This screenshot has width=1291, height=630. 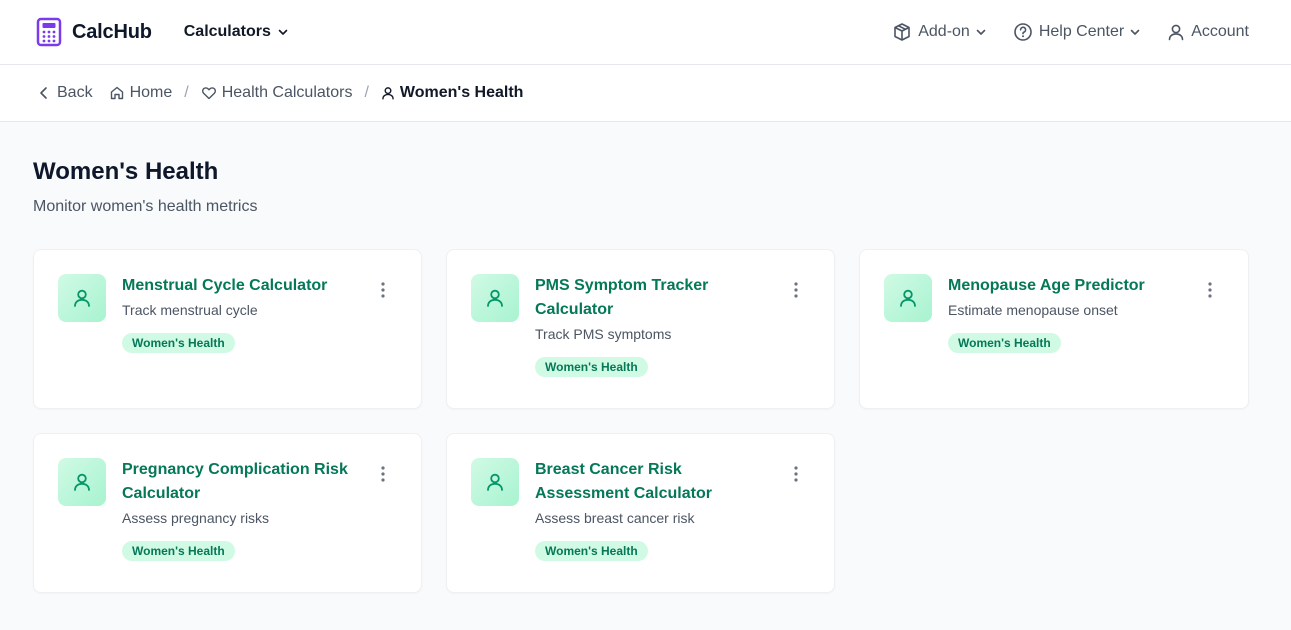 I want to click on card-description: Track PMS symptoms, so click(x=603, y=334).